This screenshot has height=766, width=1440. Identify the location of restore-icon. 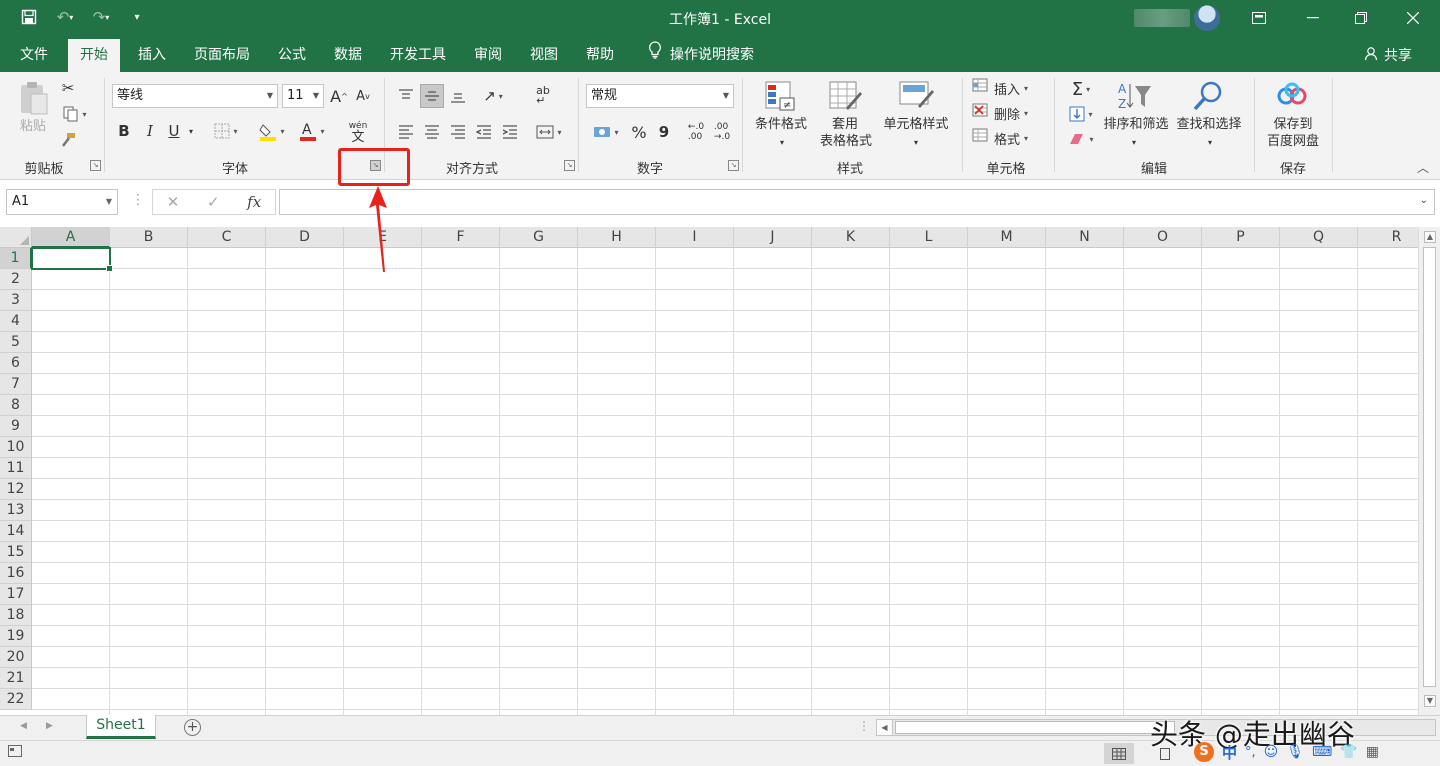
(1361, 18).